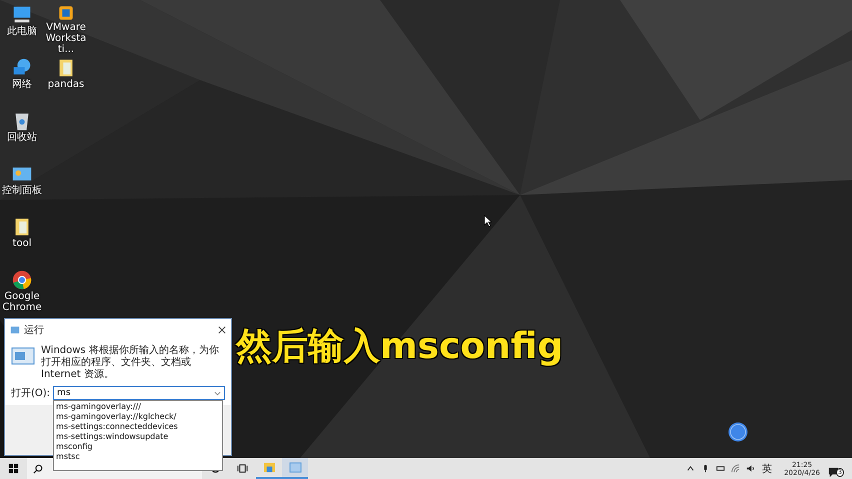 The width and height of the screenshot is (852, 479). What do you see at coordinates (738, 432) in the screenshot?
I see `record-button-icon` at bounding box center [738, 432].